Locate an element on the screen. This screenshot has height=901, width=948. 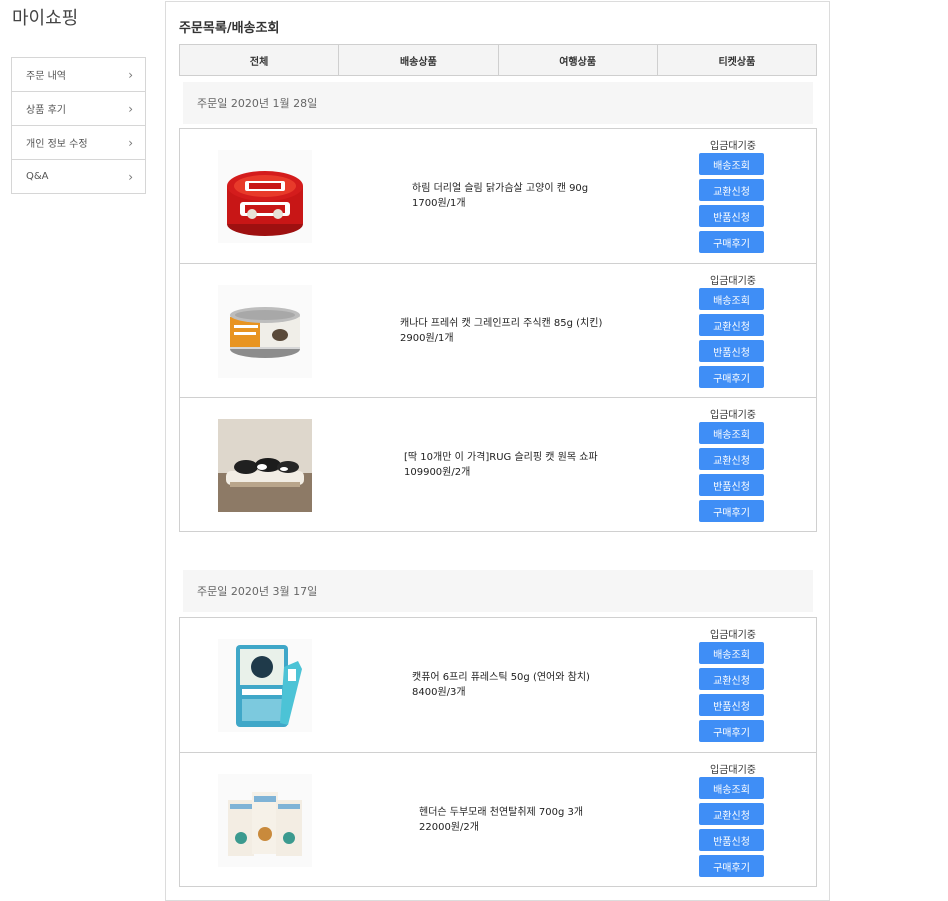
cat-food-can-orange-icon is located at coordinates (265, 331).